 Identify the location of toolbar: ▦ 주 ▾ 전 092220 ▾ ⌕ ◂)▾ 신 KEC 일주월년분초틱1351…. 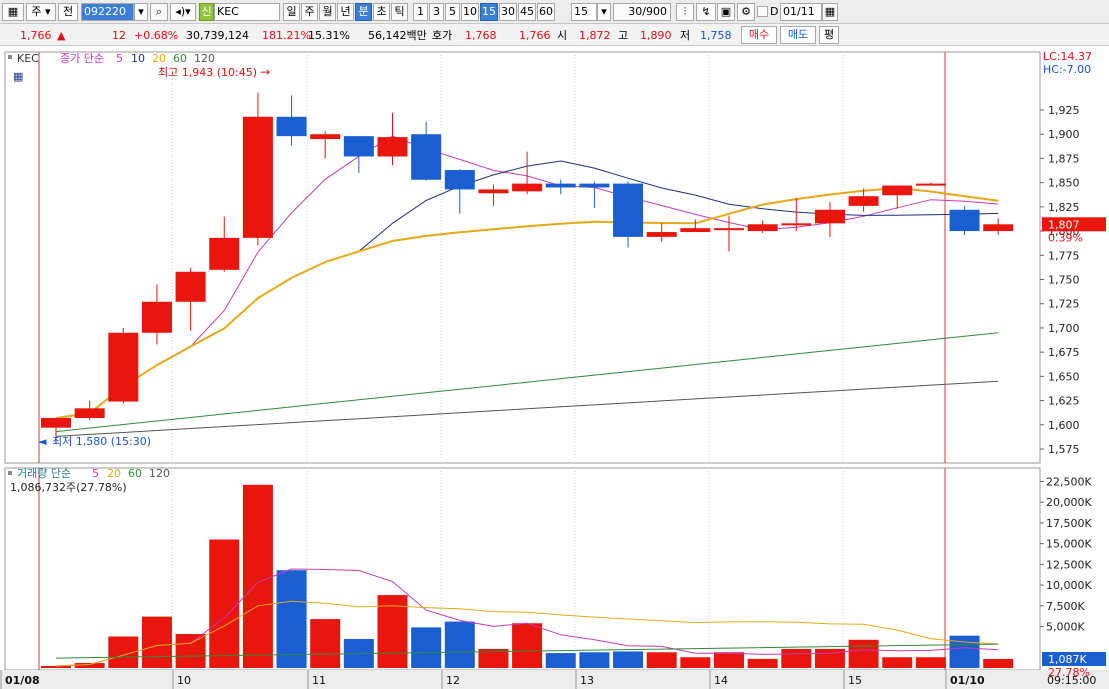
(554, 12).